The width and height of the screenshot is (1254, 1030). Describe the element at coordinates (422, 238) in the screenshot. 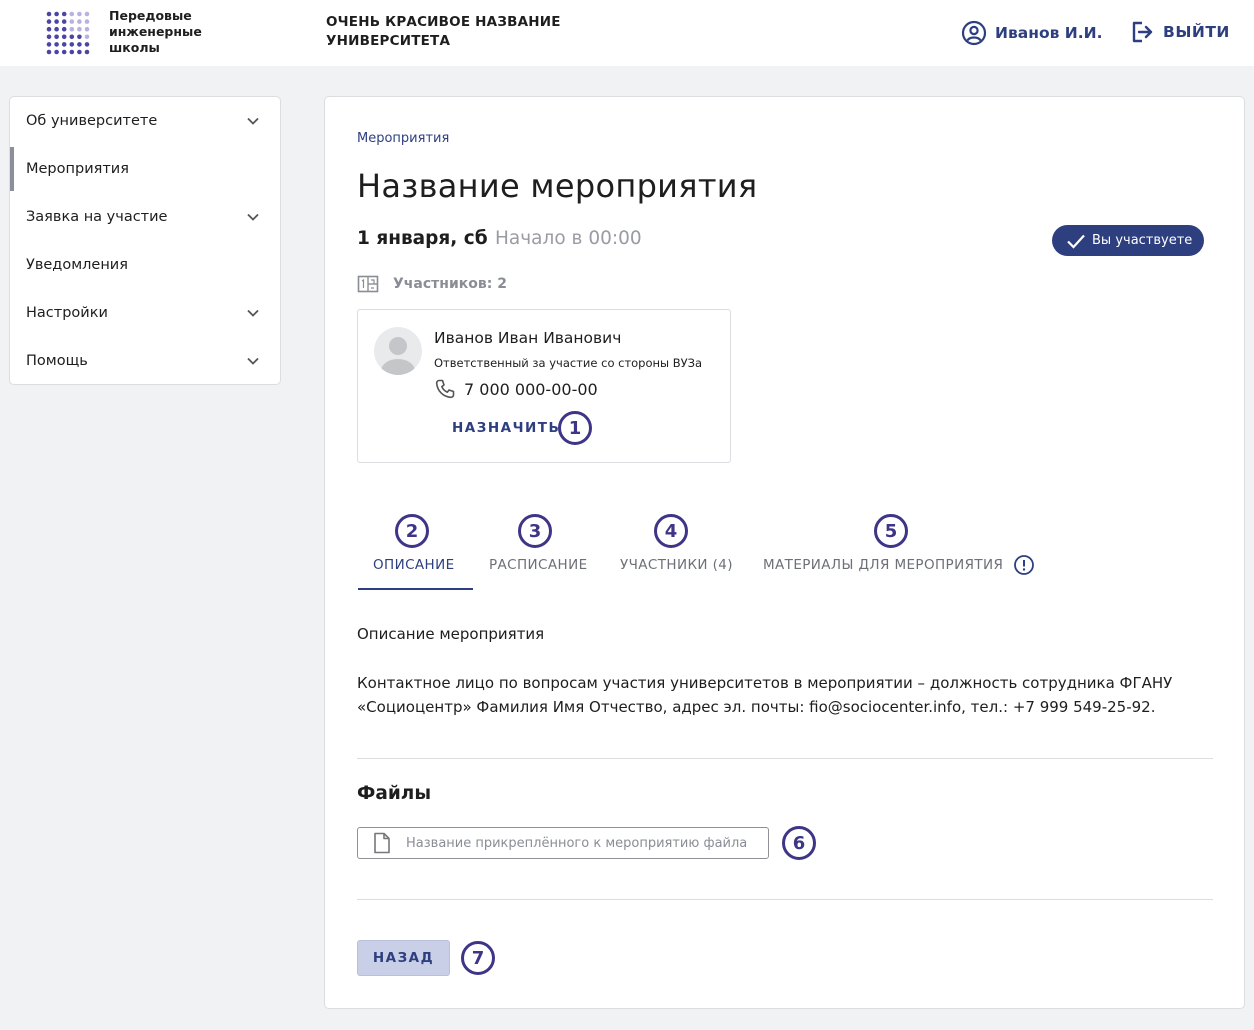

I see `event-date: 1 января, сб` at that location.